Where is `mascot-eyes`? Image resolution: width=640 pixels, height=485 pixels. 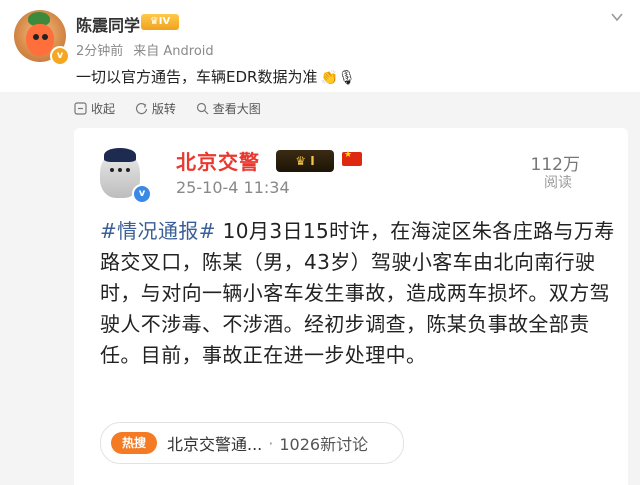
mascot-eyes is located at coordinates (120, 173).